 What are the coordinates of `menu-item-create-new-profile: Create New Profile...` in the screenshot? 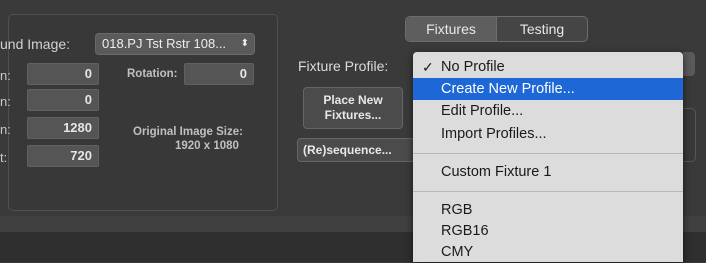 It's located at (548, 89).